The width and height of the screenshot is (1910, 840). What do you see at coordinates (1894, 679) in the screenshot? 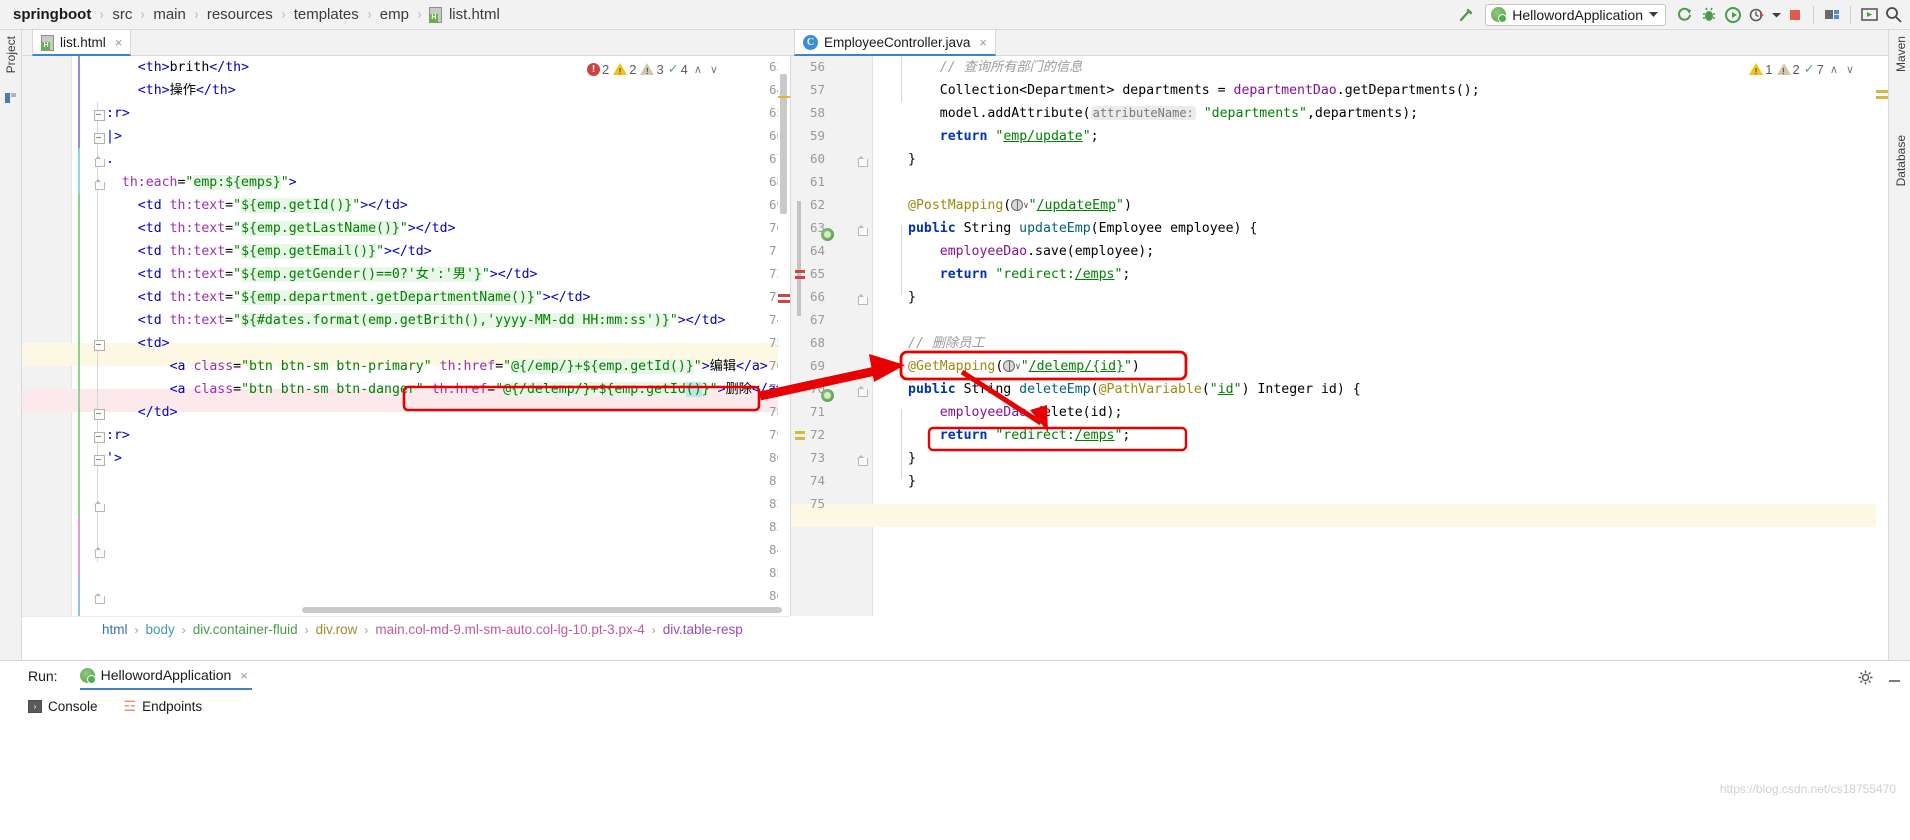
I see `minimize-icon` at bounding box center [1894, 679].